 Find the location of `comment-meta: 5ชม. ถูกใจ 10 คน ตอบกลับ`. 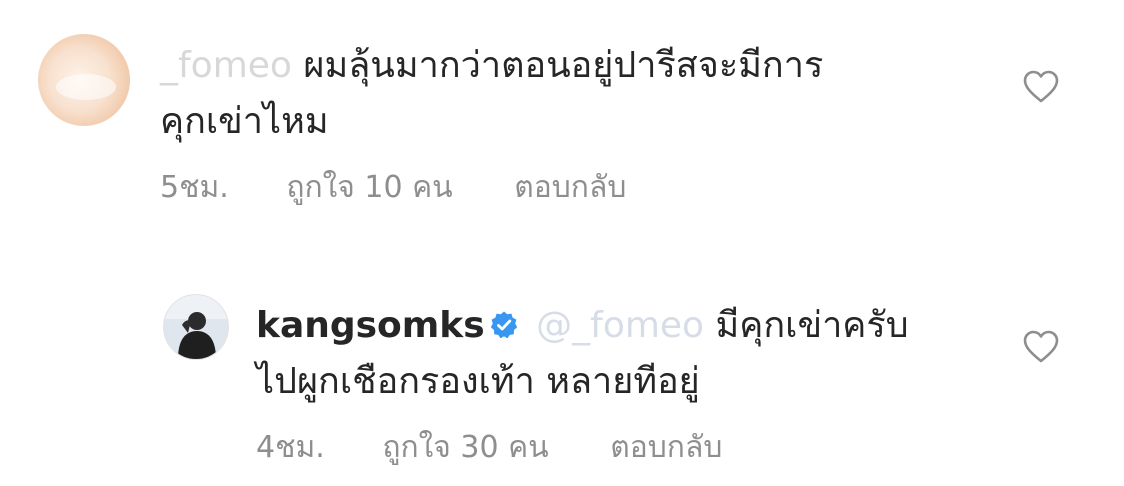

comment-meta: 5ชม. ถูกใจ 10 คน ตอบกลับ is located at coordinates (393, 187).